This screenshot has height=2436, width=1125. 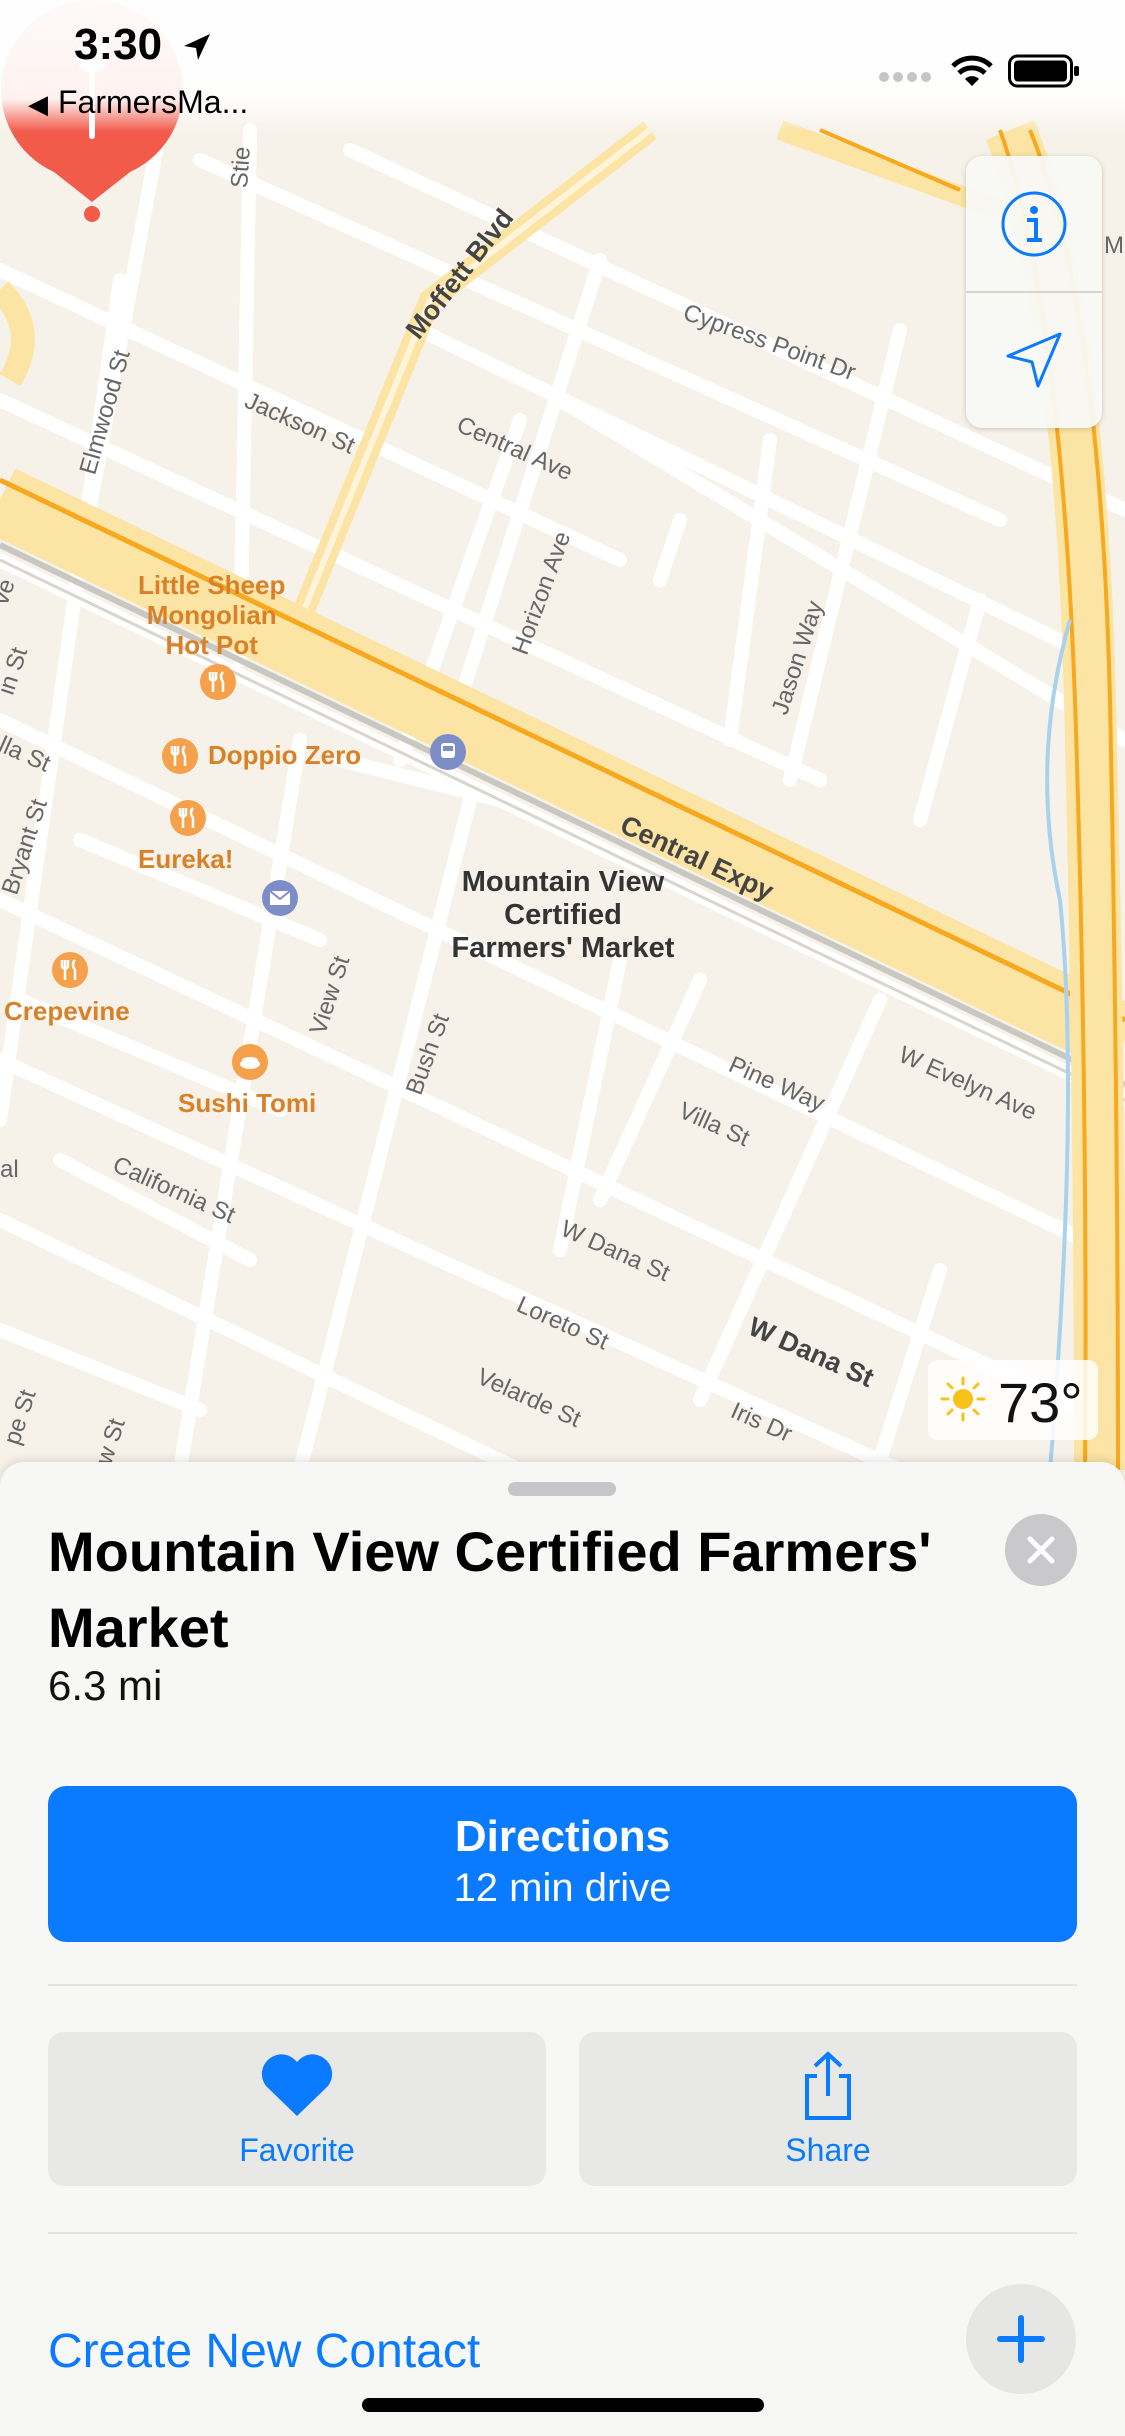 I want to click on map-controls, so click(x=1034, y=292).